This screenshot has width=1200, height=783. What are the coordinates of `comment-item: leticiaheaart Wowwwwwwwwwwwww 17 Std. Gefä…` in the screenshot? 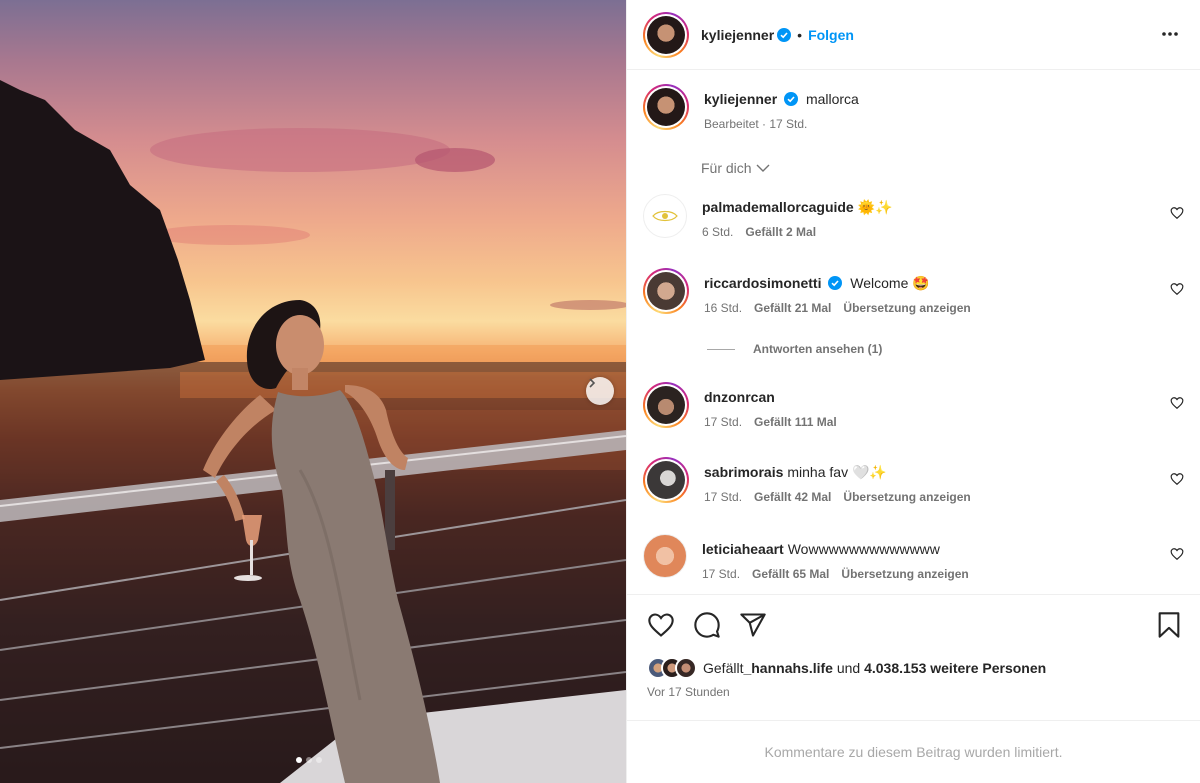 It's located at (806, 557).